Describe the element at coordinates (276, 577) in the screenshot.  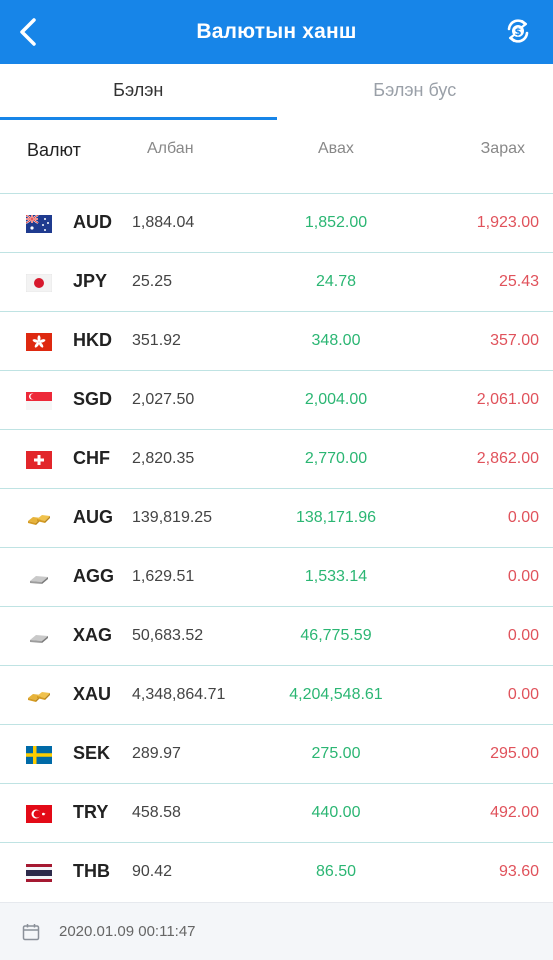
I see `table-row: AGG 1,629.51 1,533.14 0.00` at that location.